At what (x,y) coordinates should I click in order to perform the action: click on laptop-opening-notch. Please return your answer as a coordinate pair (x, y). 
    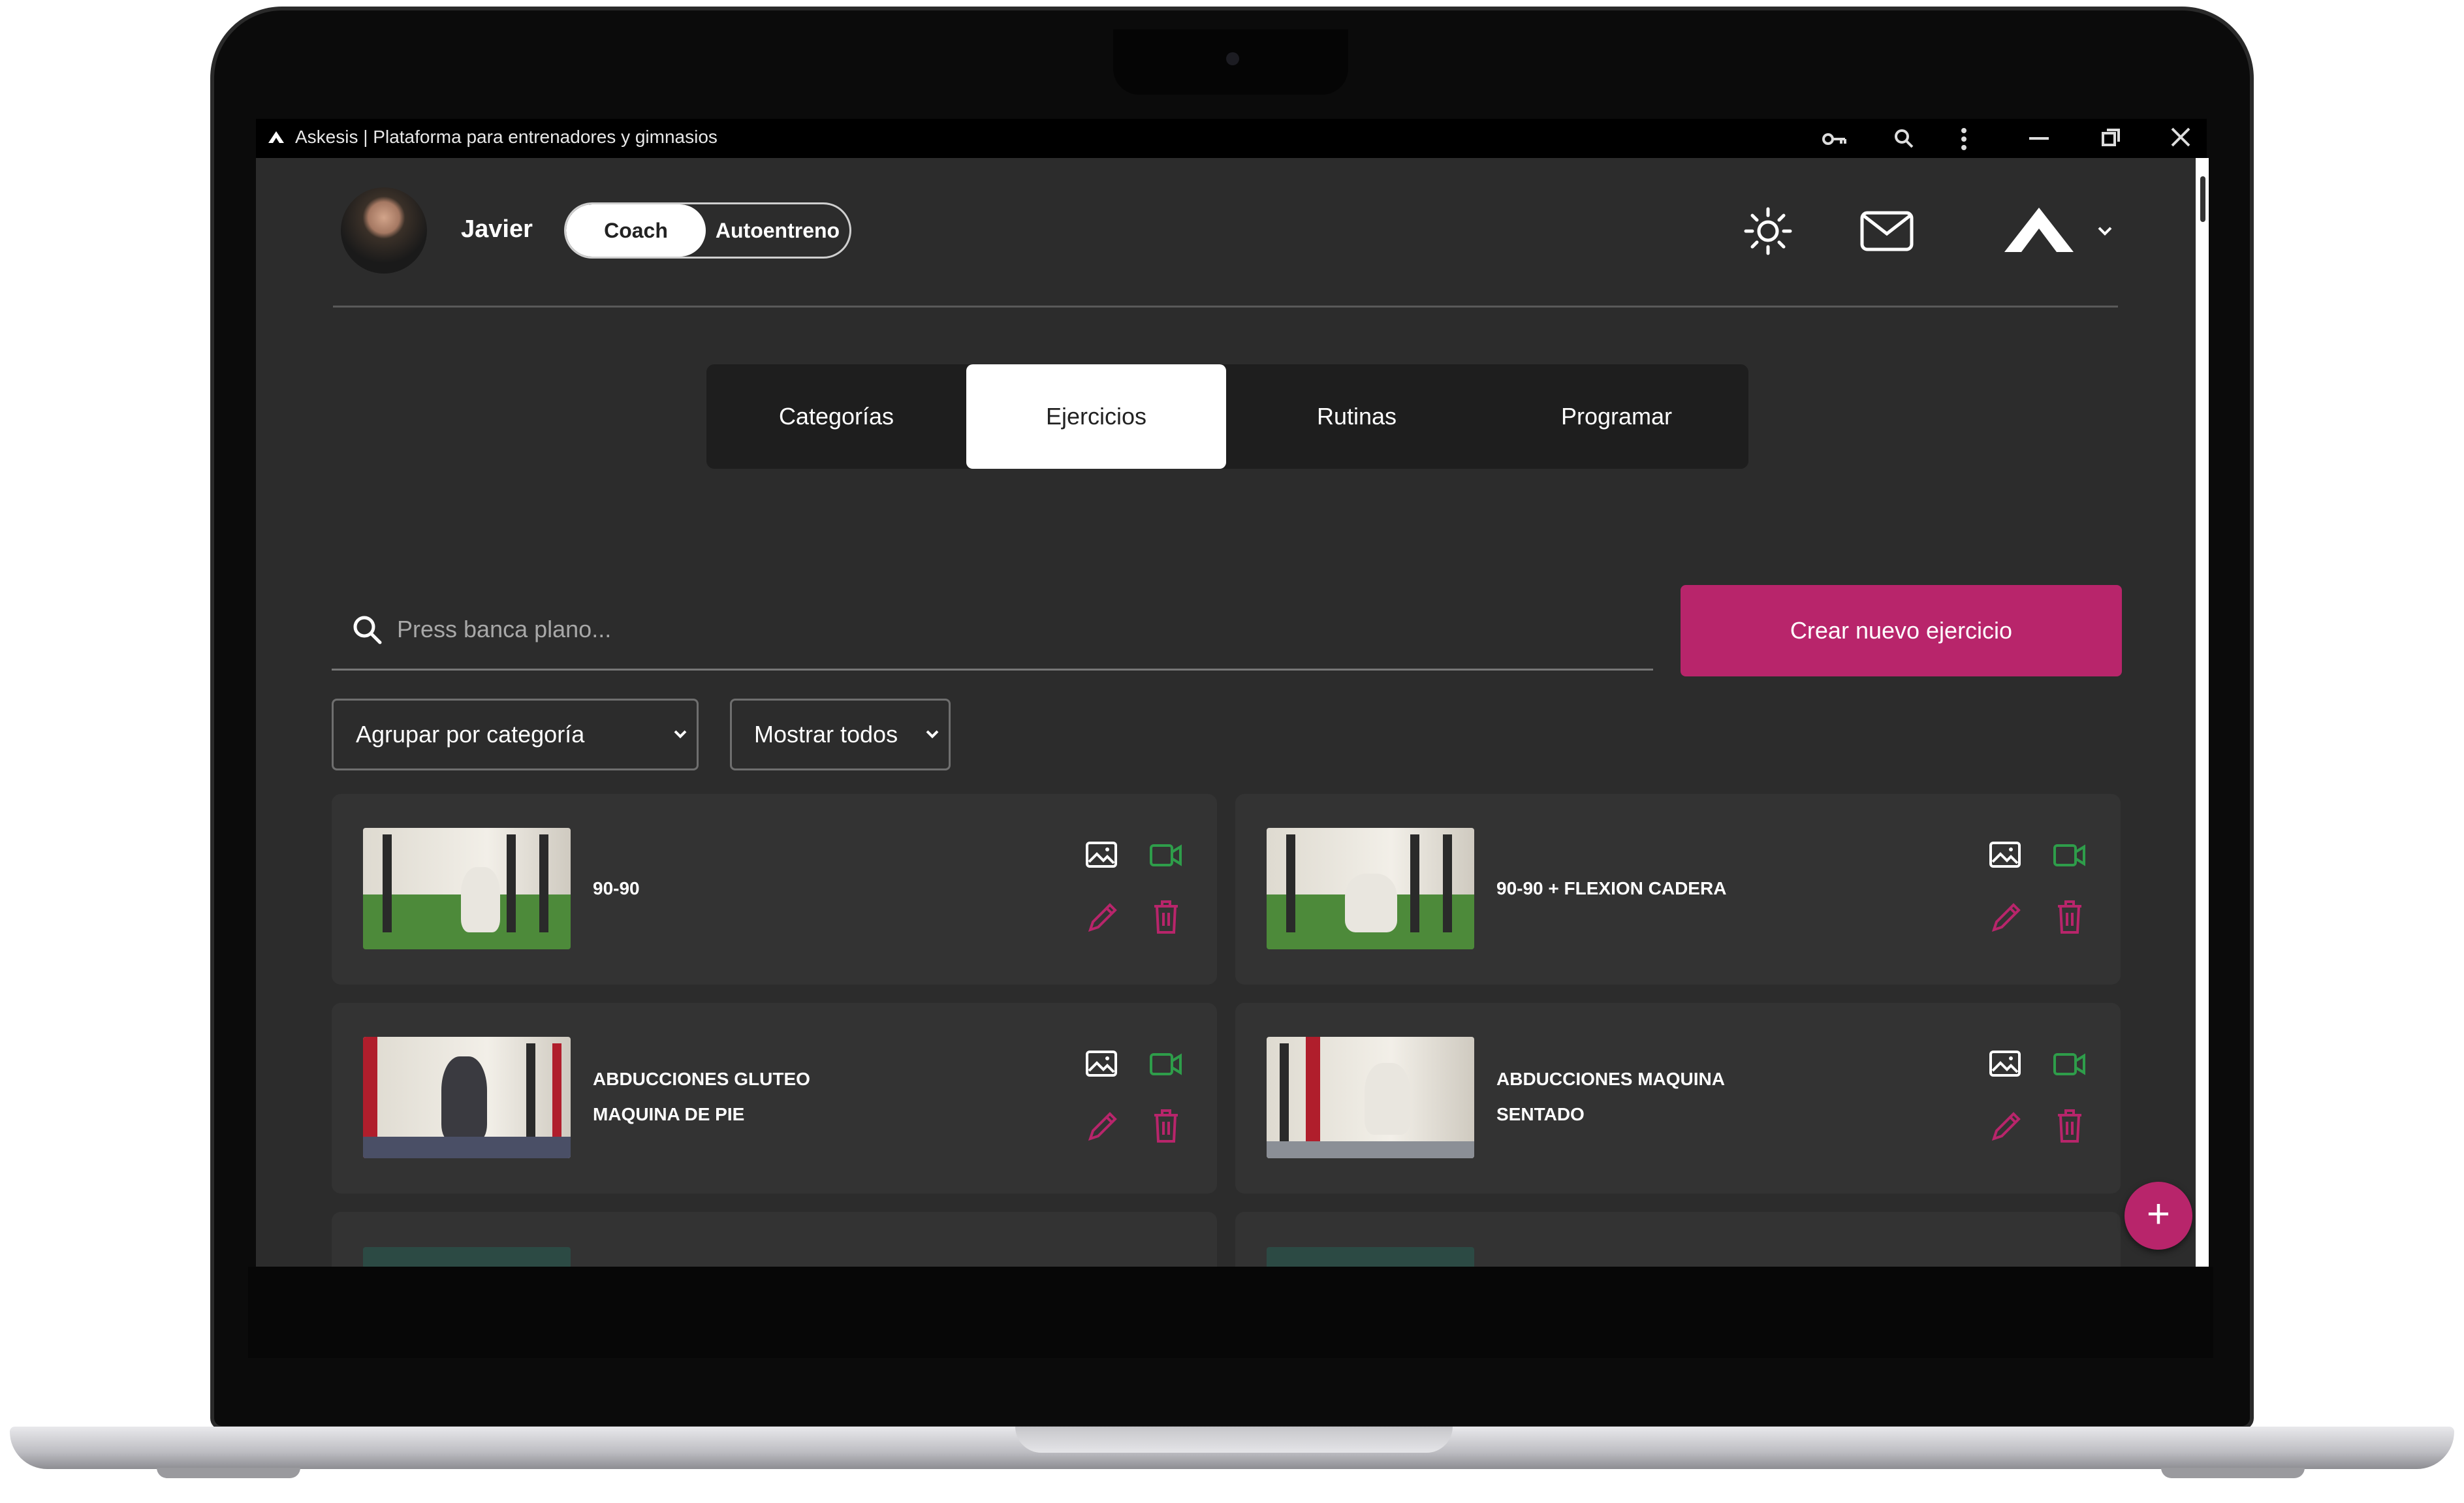
    Looking at the image, I should click on (1234, 1440).